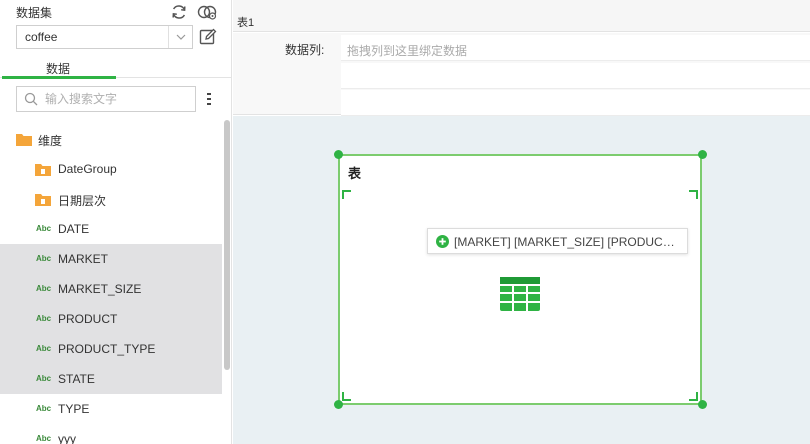 This screenshot has height=444, width=810. Describe the element at coordinates (227, 245) in the screenshot. I see `tree-scrollbar` at that location.